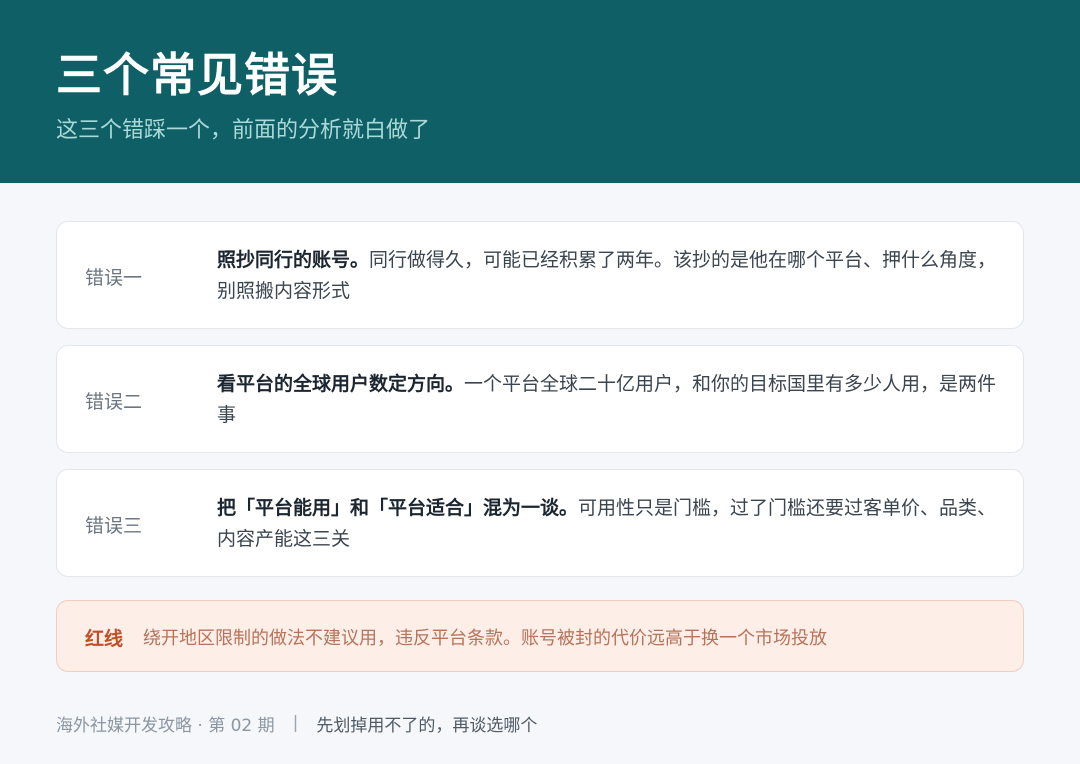  What do you see at coordinates (104, 638) in the screenshot?
I see `redline-label: 红线` at bounding box center [104, 638].